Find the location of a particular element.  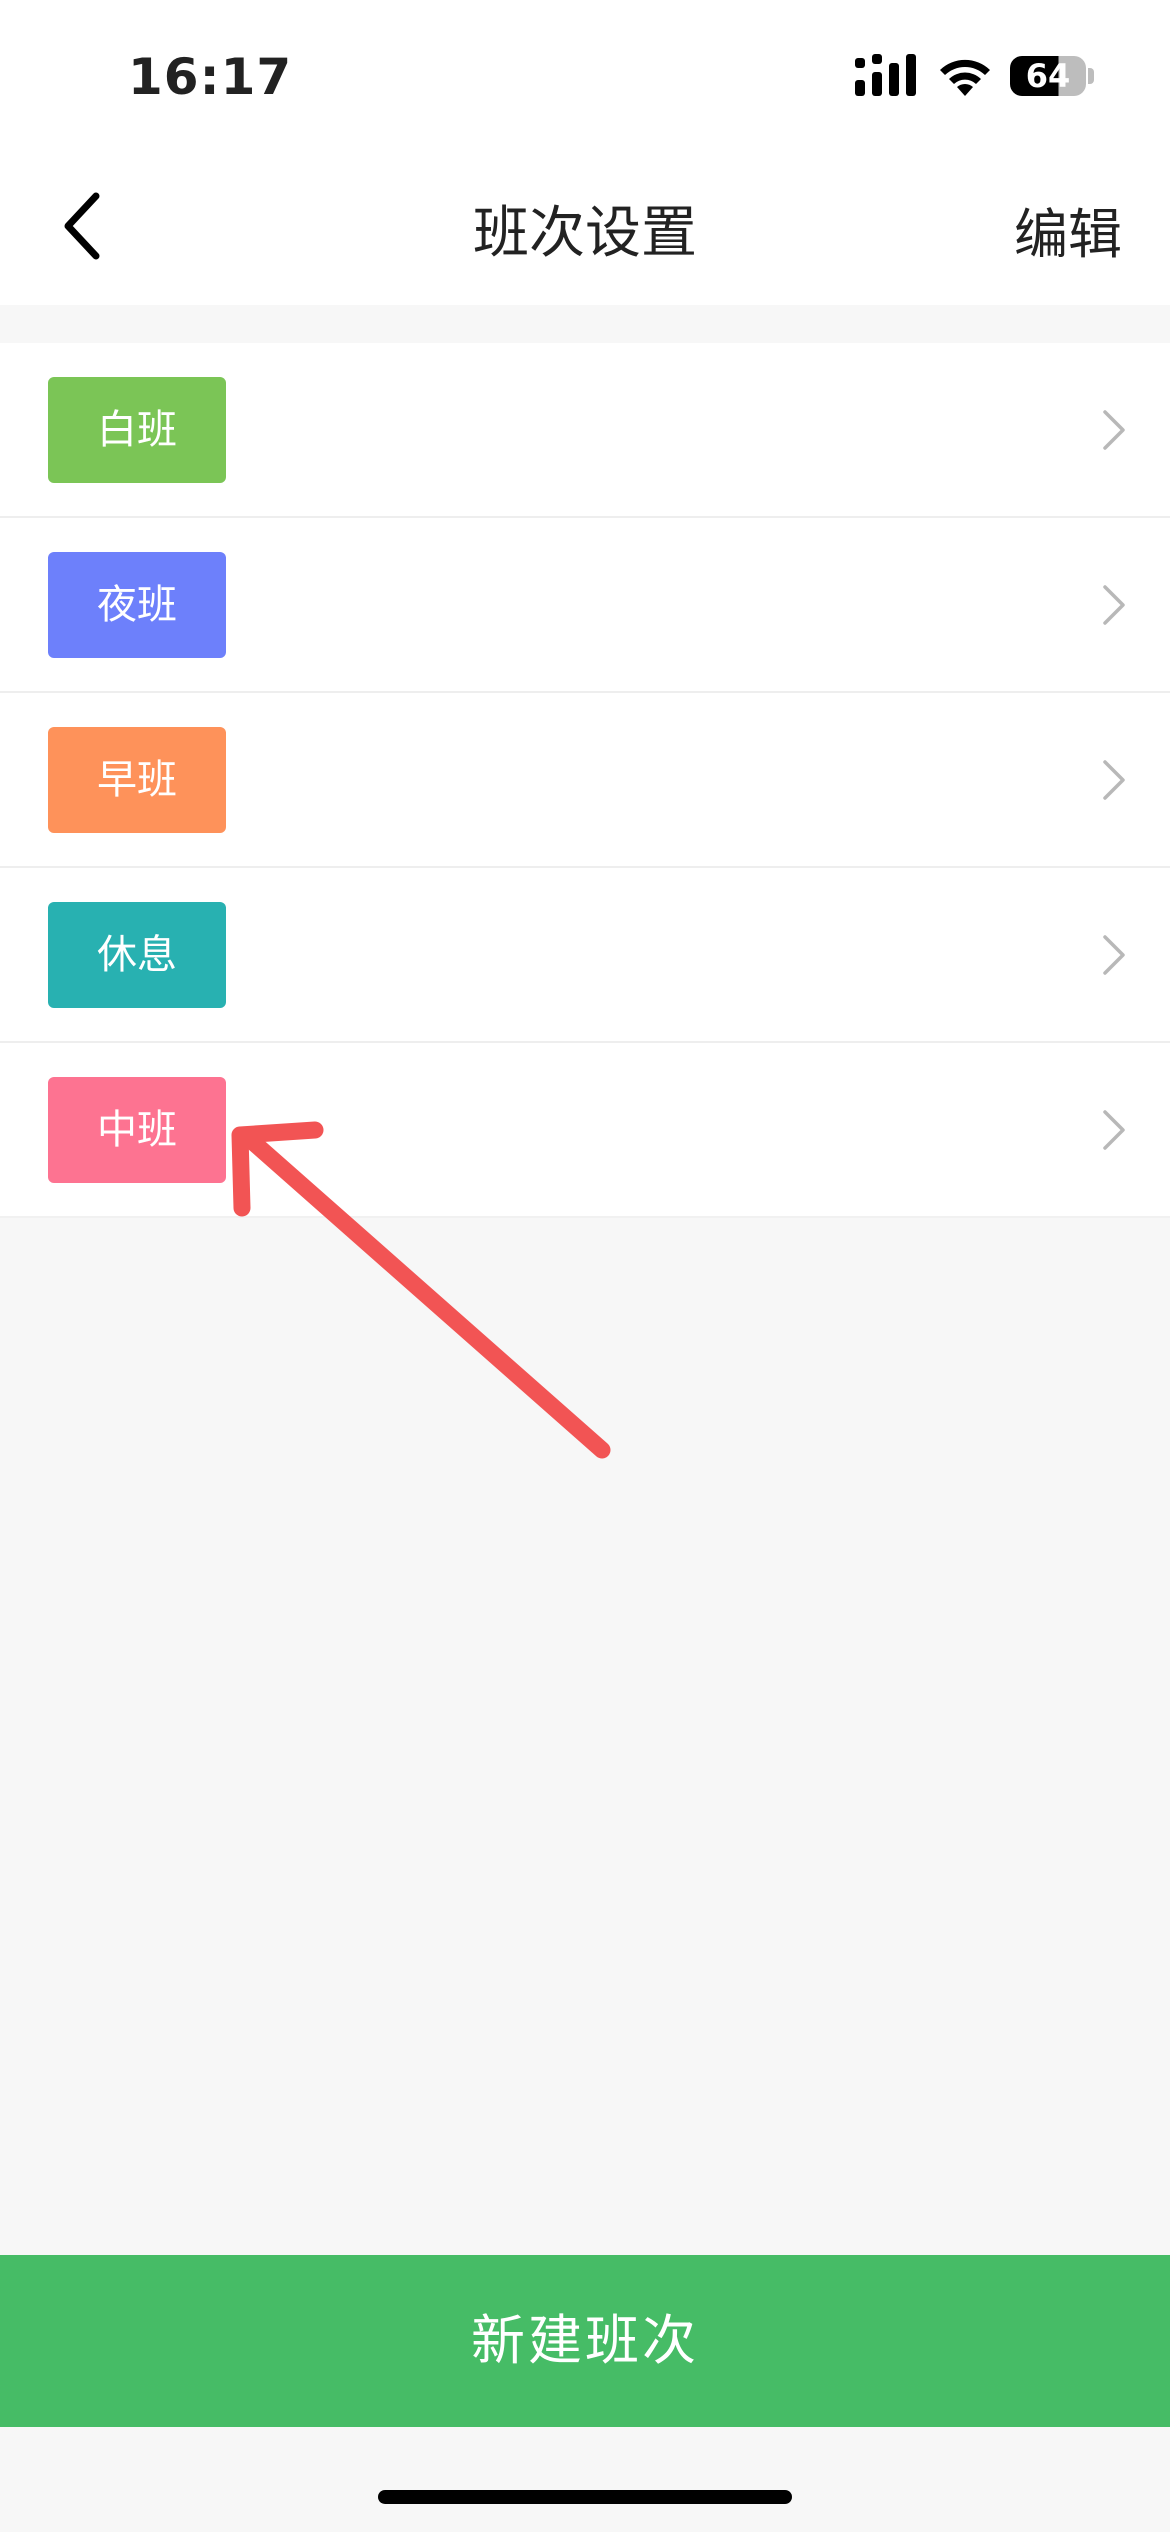

shift-row-night: 夜班 is located at coordinates (585, 605).